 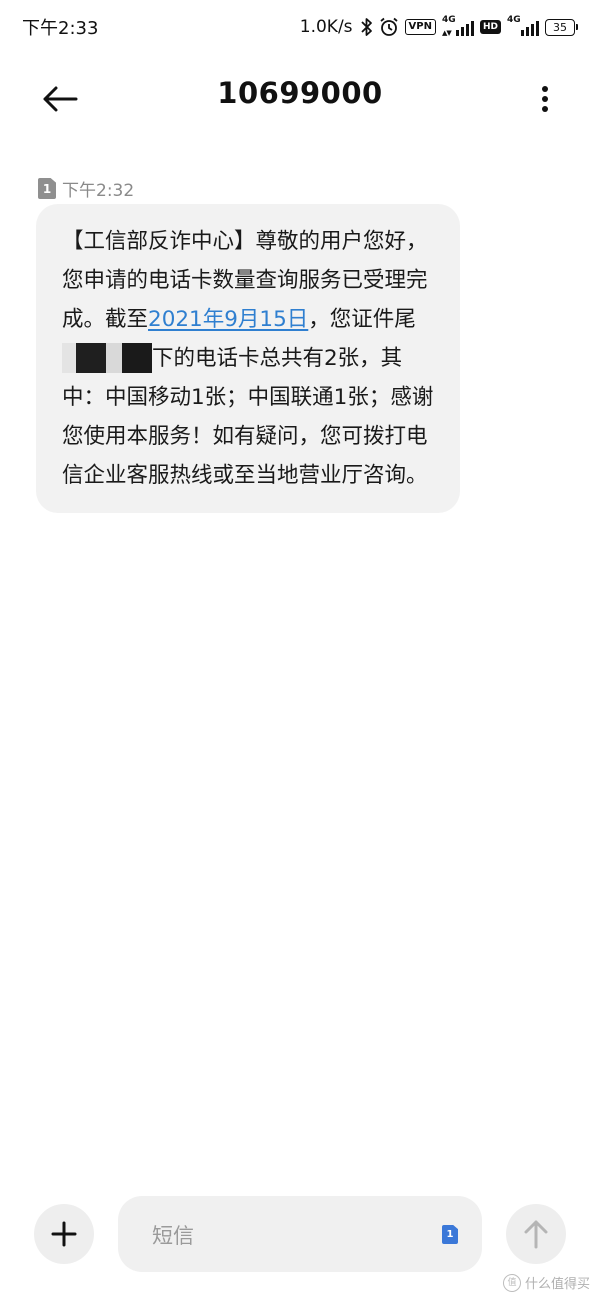 I want to click on status-bar: 下午2:33 1.0K/s VPN 4G ▲▼ HD 4G 35, so click(x=300, y=27).